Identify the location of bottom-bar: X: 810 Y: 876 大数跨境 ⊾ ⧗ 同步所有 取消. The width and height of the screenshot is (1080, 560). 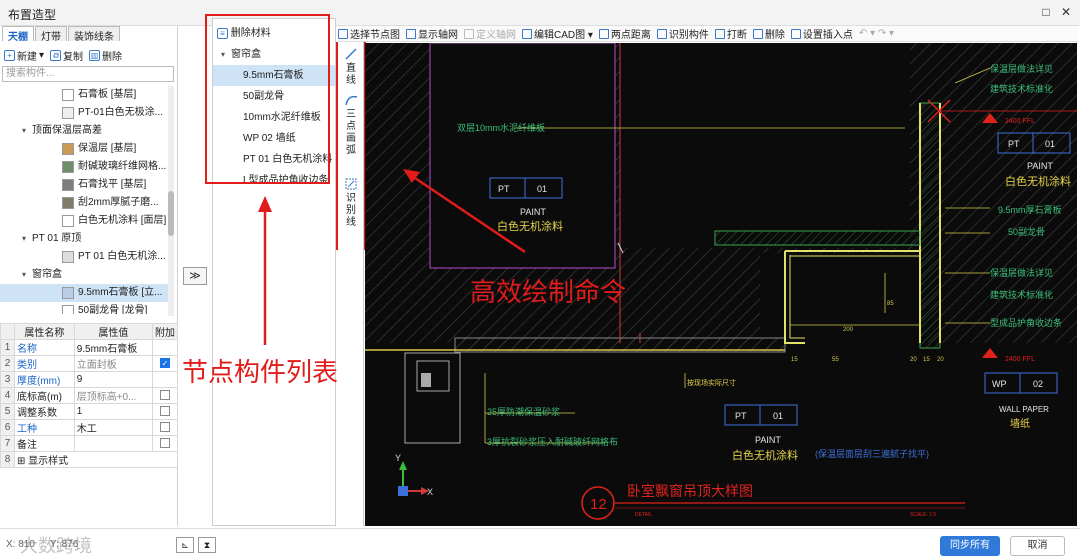
(540, 544).